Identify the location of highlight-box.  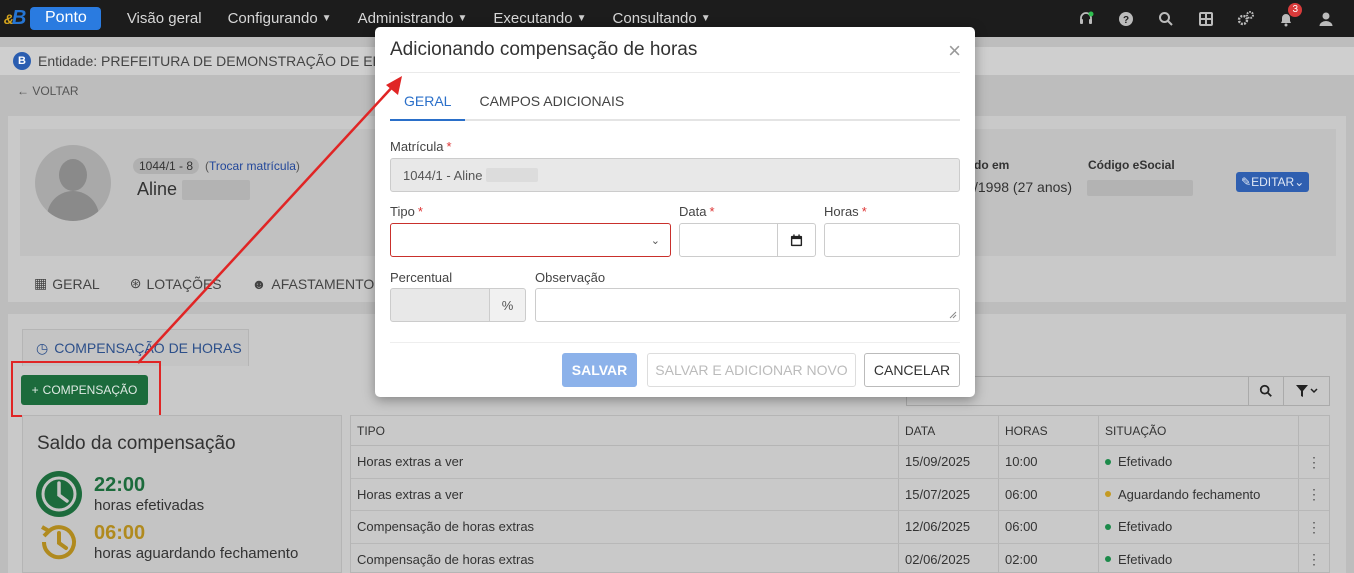
(86, 389).